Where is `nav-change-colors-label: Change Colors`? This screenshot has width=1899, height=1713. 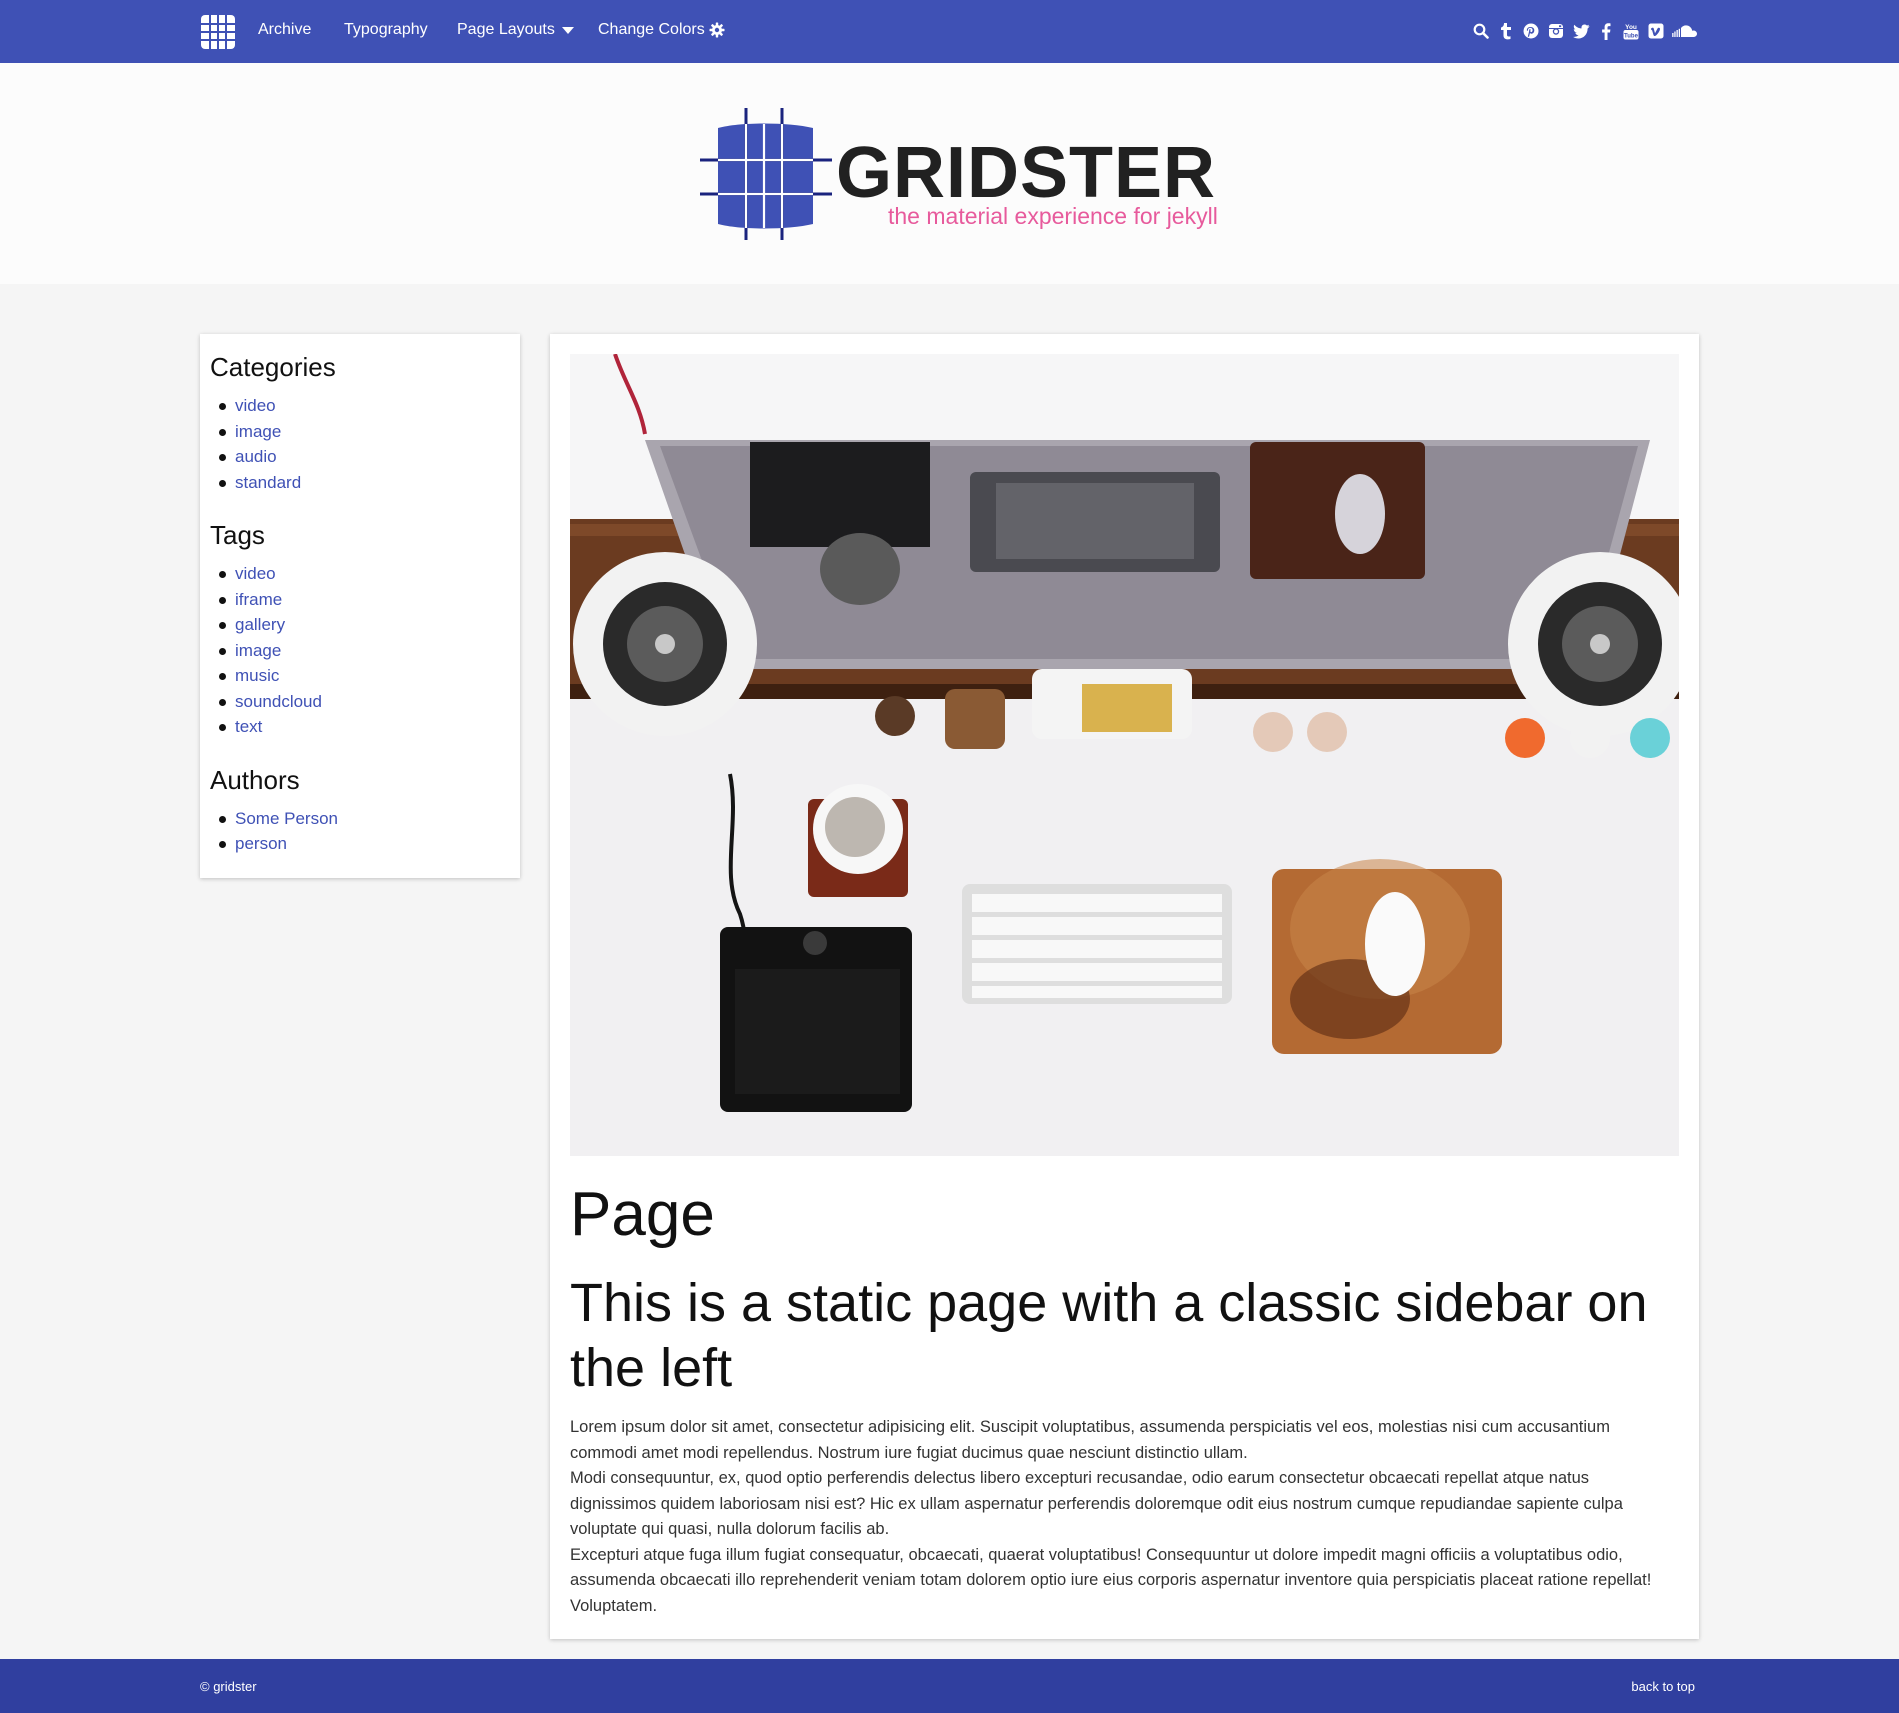 nav-change-colors-label: Change Colors is located at coordinates (651, 29).